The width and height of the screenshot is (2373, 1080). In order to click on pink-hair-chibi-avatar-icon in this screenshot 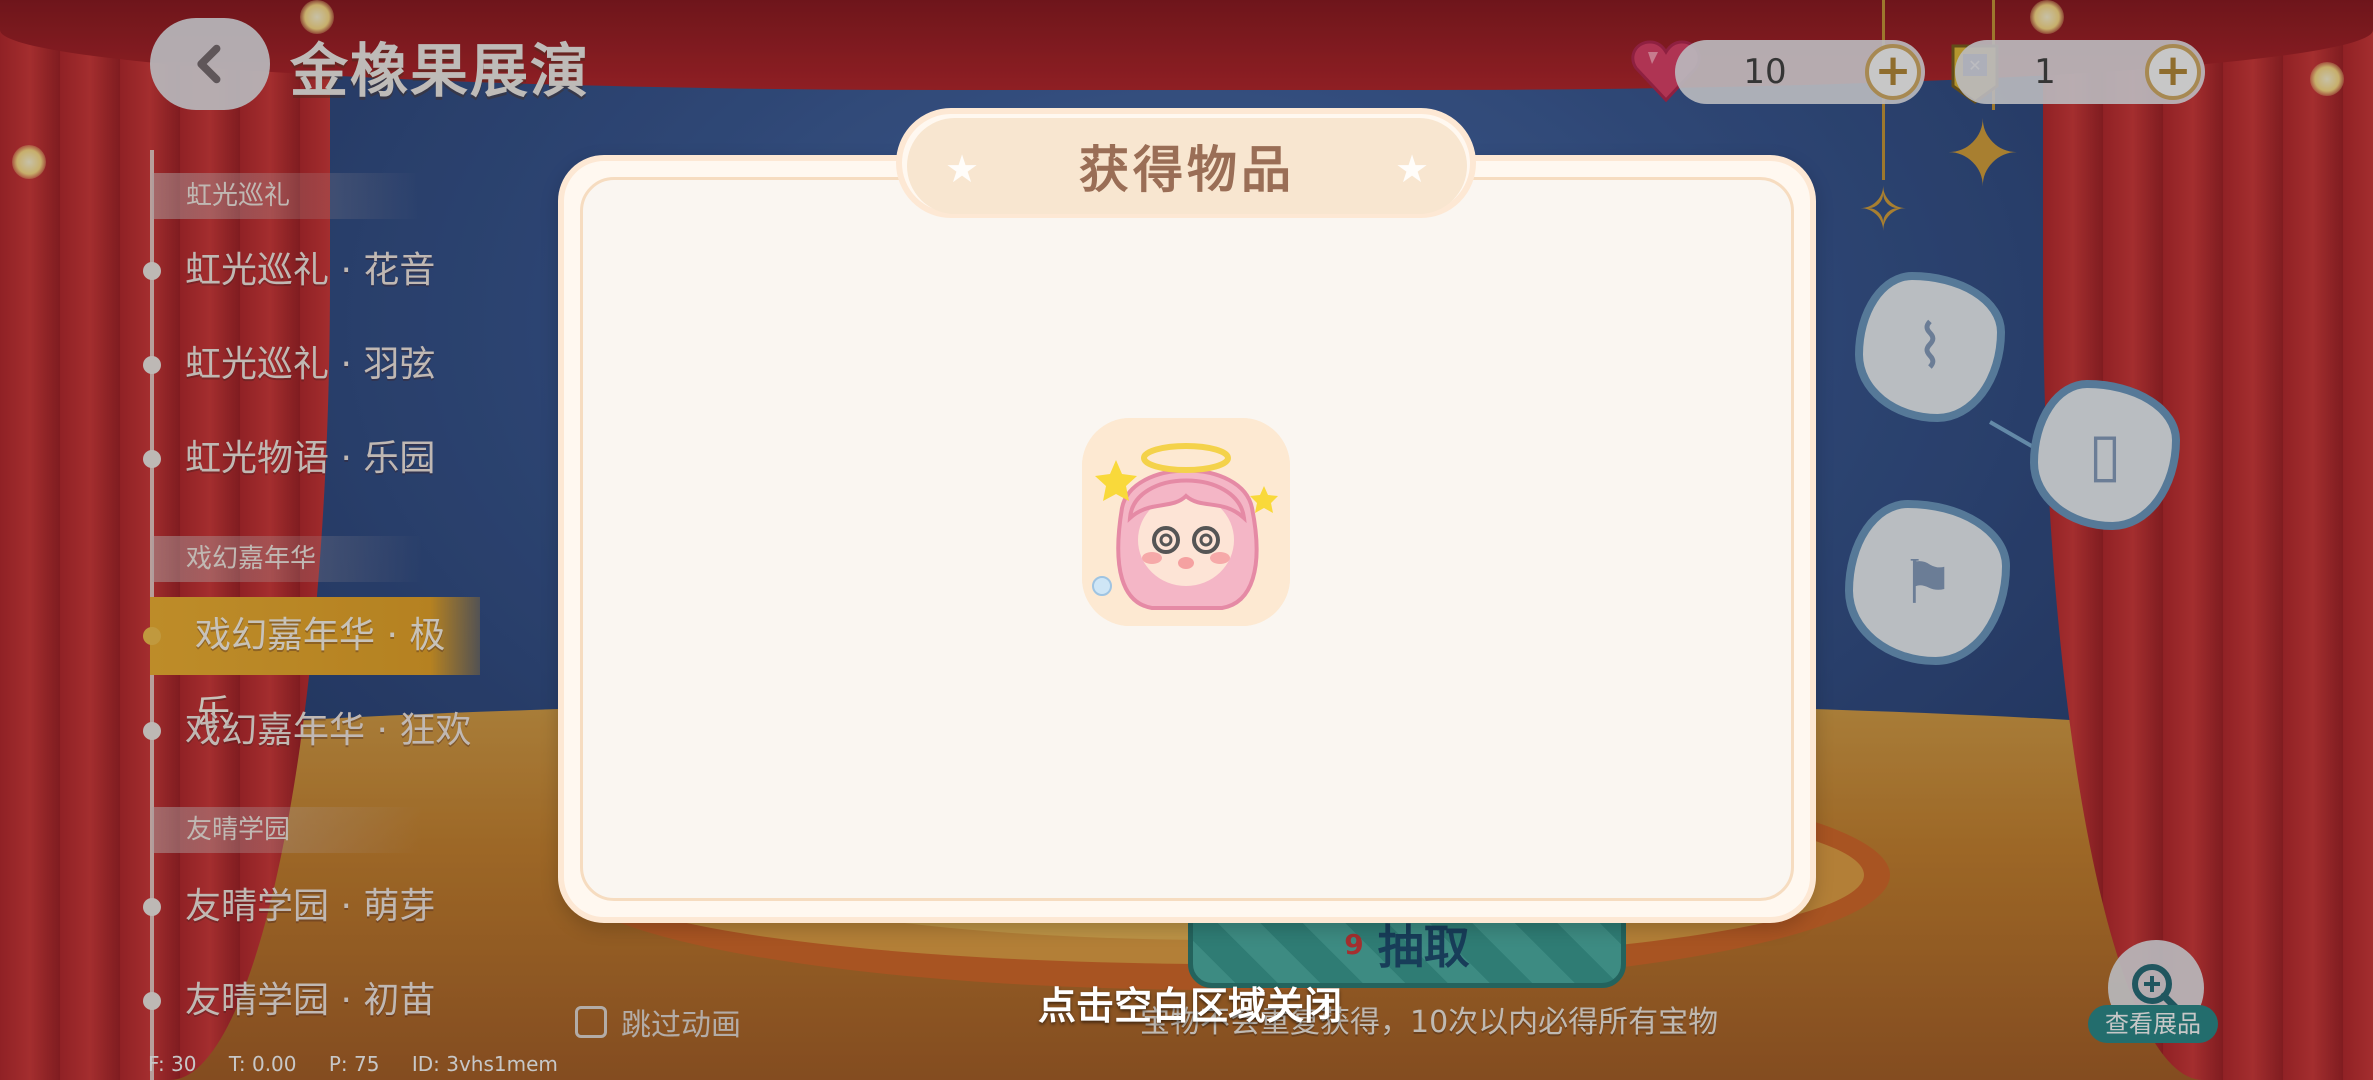, I will do `click(1186, 522)`.